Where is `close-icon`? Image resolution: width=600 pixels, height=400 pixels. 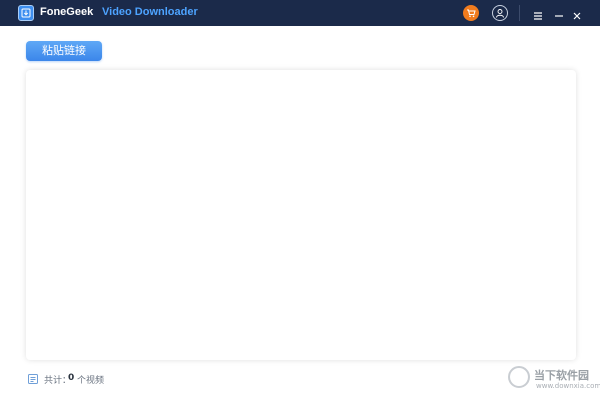
close-icon is located at coordinates (577, 16).